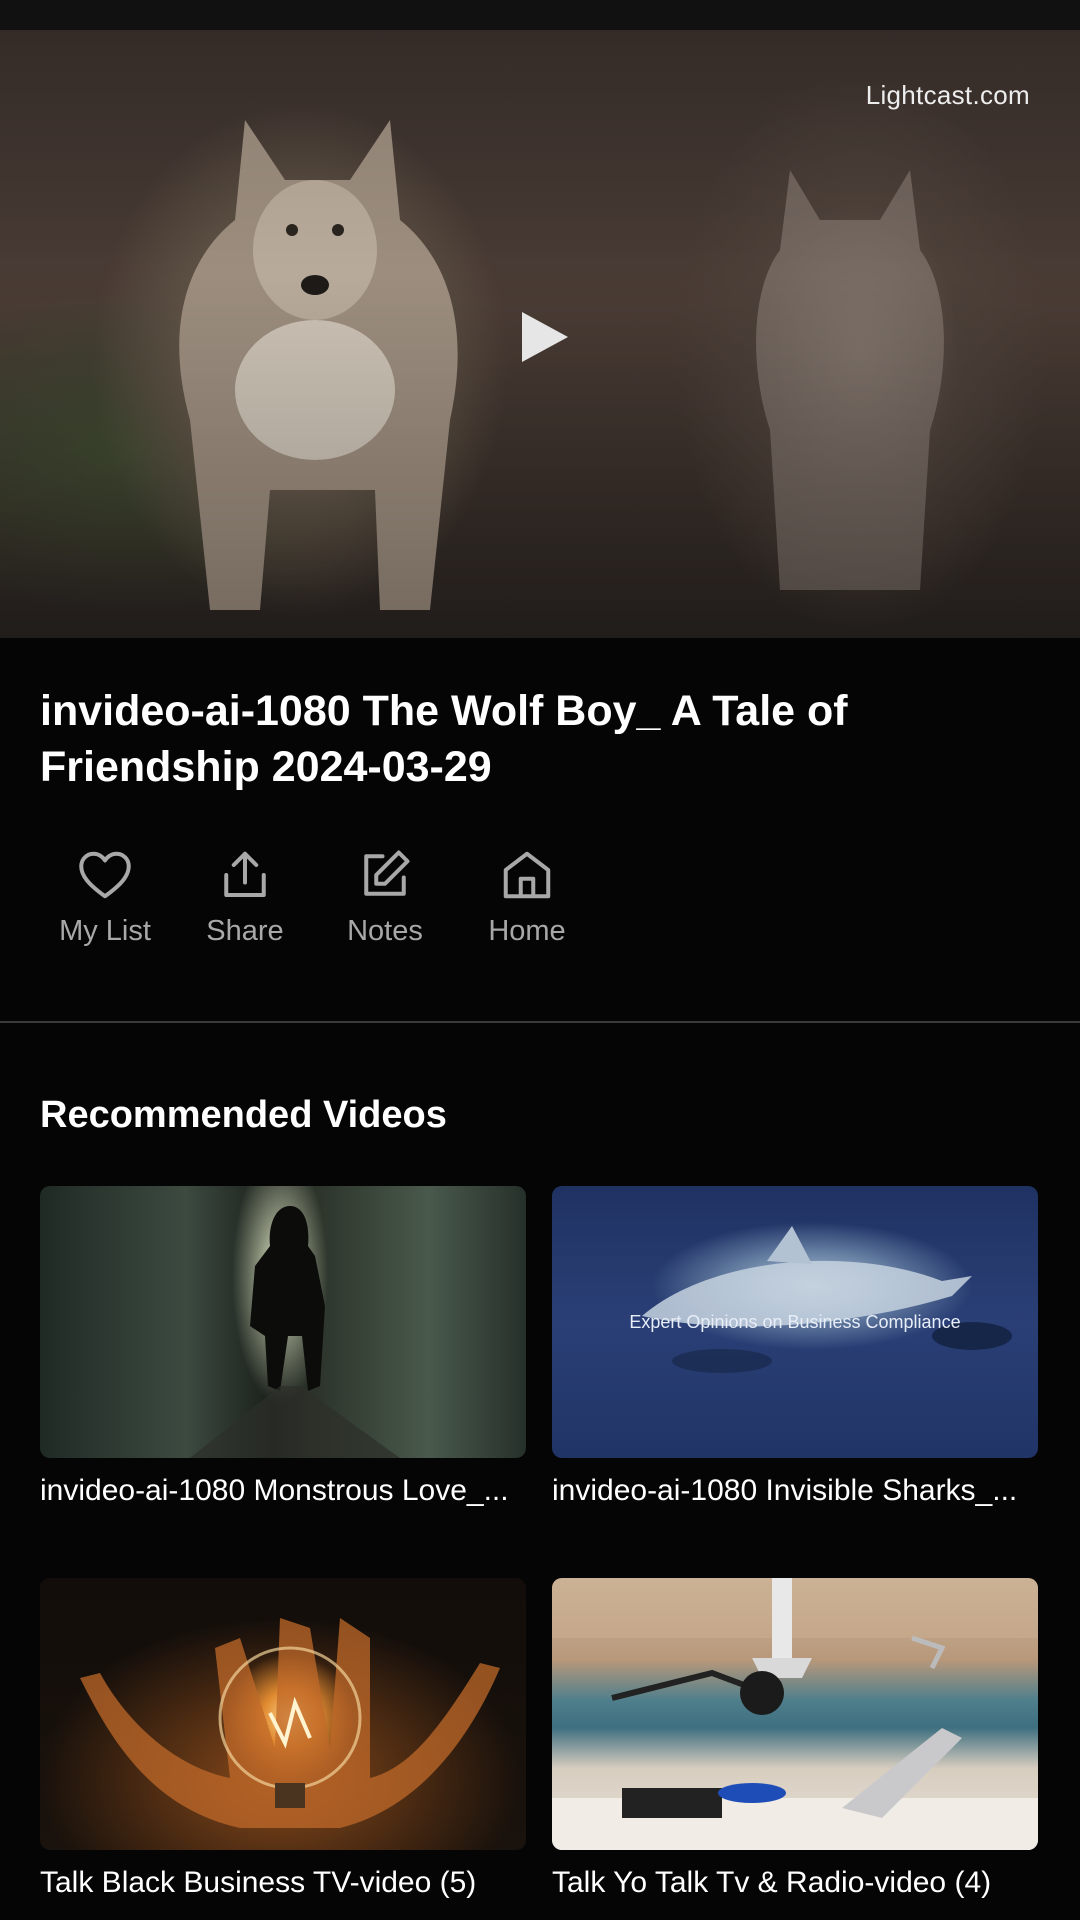 The width and height of the screenshot is (1080, 1920). I want to click on my-list-button: My List, so click(105, 896).